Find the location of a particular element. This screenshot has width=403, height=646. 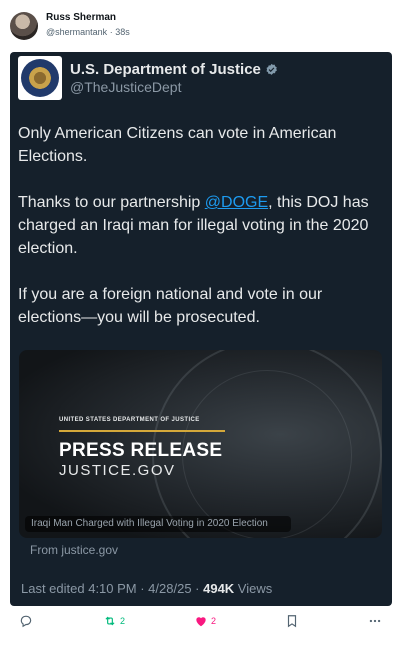

seal-emblem is located at coordinates (40, 78).